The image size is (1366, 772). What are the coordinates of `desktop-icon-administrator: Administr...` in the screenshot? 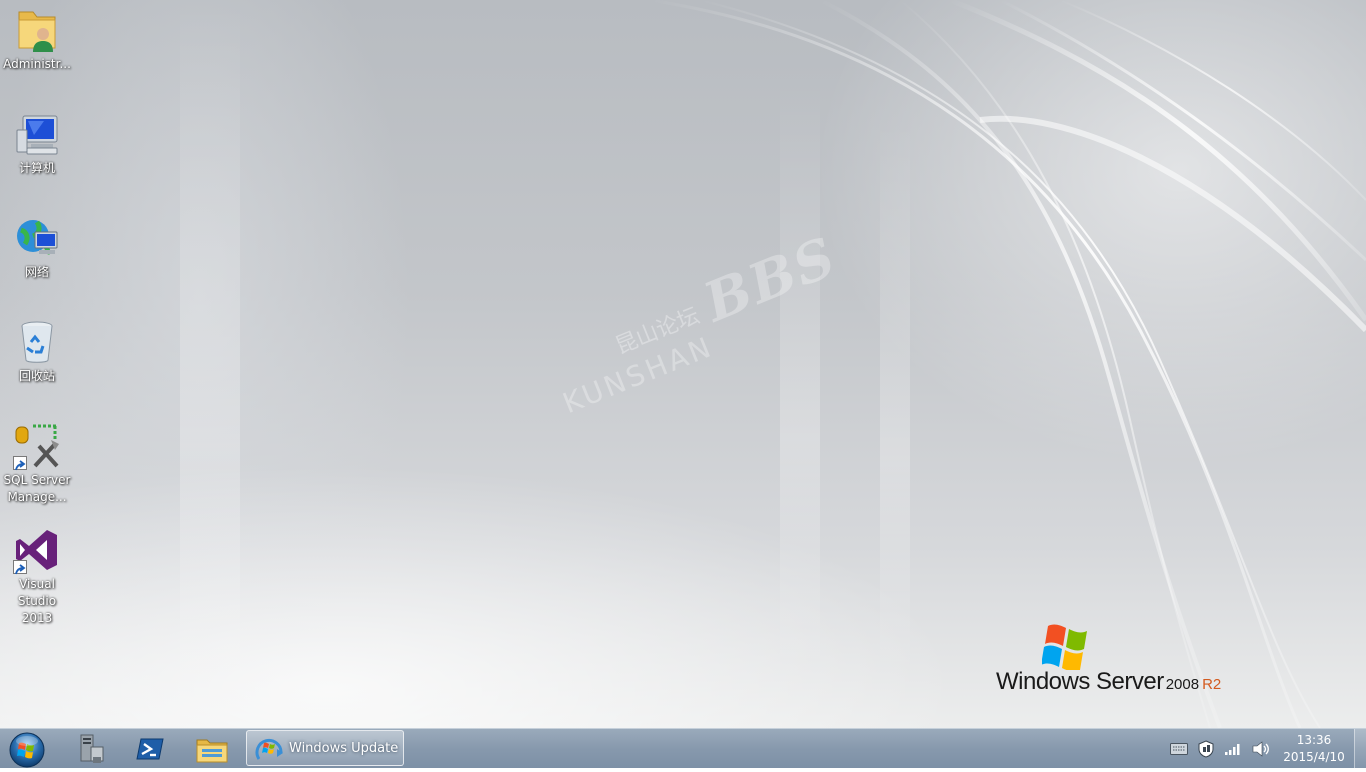 It's located at (37, 36).